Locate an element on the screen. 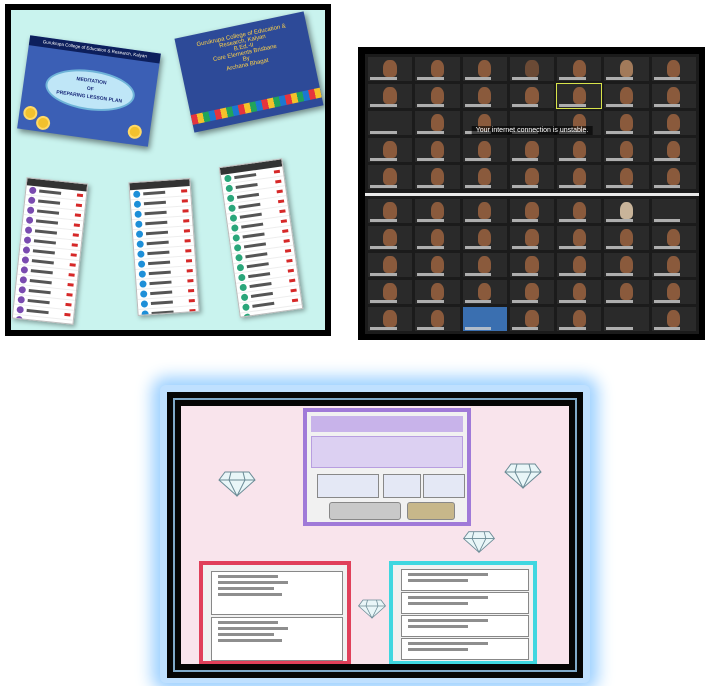 Image resolution: width=708 pixels, height=686 pixels. video-tile-initial is located at coordinates (484, 319).